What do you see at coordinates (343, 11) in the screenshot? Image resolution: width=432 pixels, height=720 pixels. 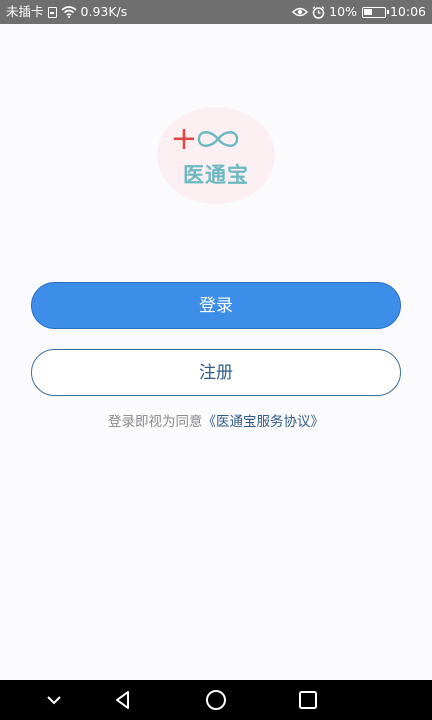 I see `battery-percent: 10%` at bounding box center [343, 11].